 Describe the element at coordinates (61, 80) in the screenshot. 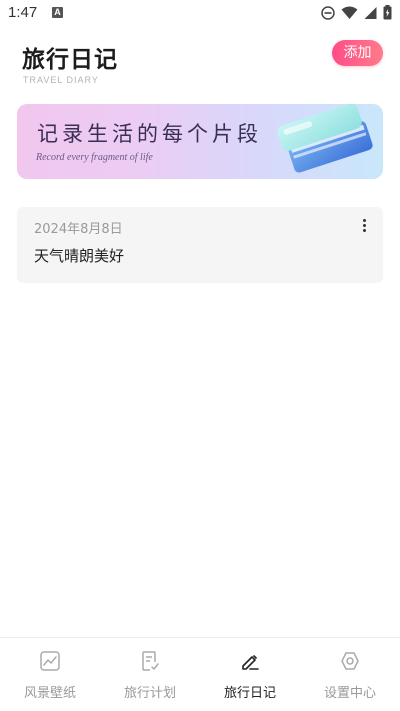

I see `page-subtitle: TRAVEL DIARY` at that location.